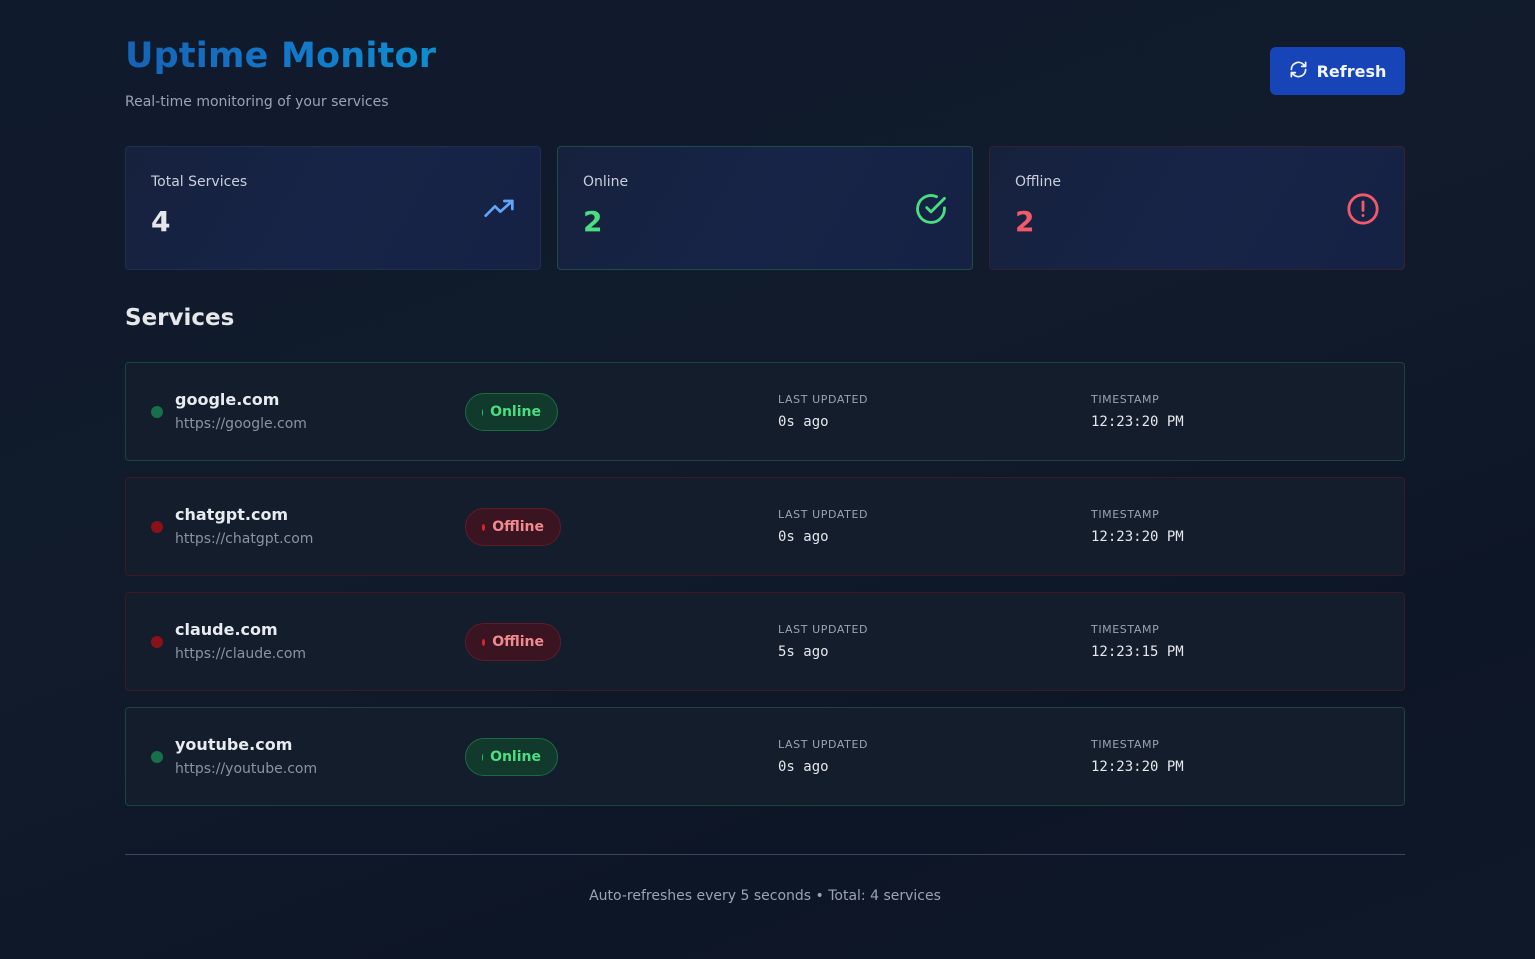 This screenshot has width=1535, height=959. I want to click on service-url: https://google.com, so click(241, 424).